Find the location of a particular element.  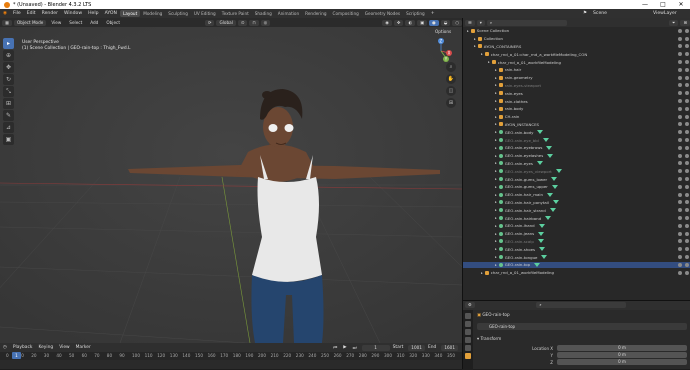

menu-keying: Keying is located at coordinates (45, 347).